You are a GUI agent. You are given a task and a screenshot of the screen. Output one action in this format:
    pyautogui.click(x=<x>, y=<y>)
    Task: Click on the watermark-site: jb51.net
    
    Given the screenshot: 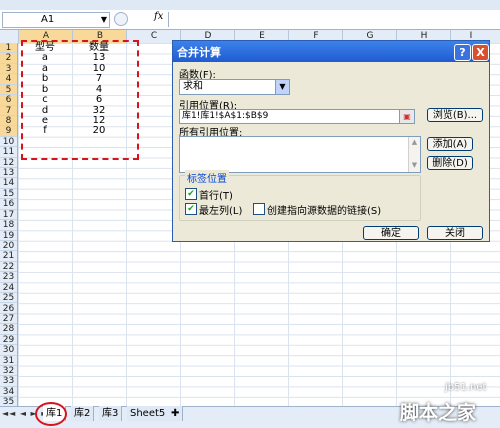 What is the action you would take?
    pyautogui.click(x=466, y=387)
    